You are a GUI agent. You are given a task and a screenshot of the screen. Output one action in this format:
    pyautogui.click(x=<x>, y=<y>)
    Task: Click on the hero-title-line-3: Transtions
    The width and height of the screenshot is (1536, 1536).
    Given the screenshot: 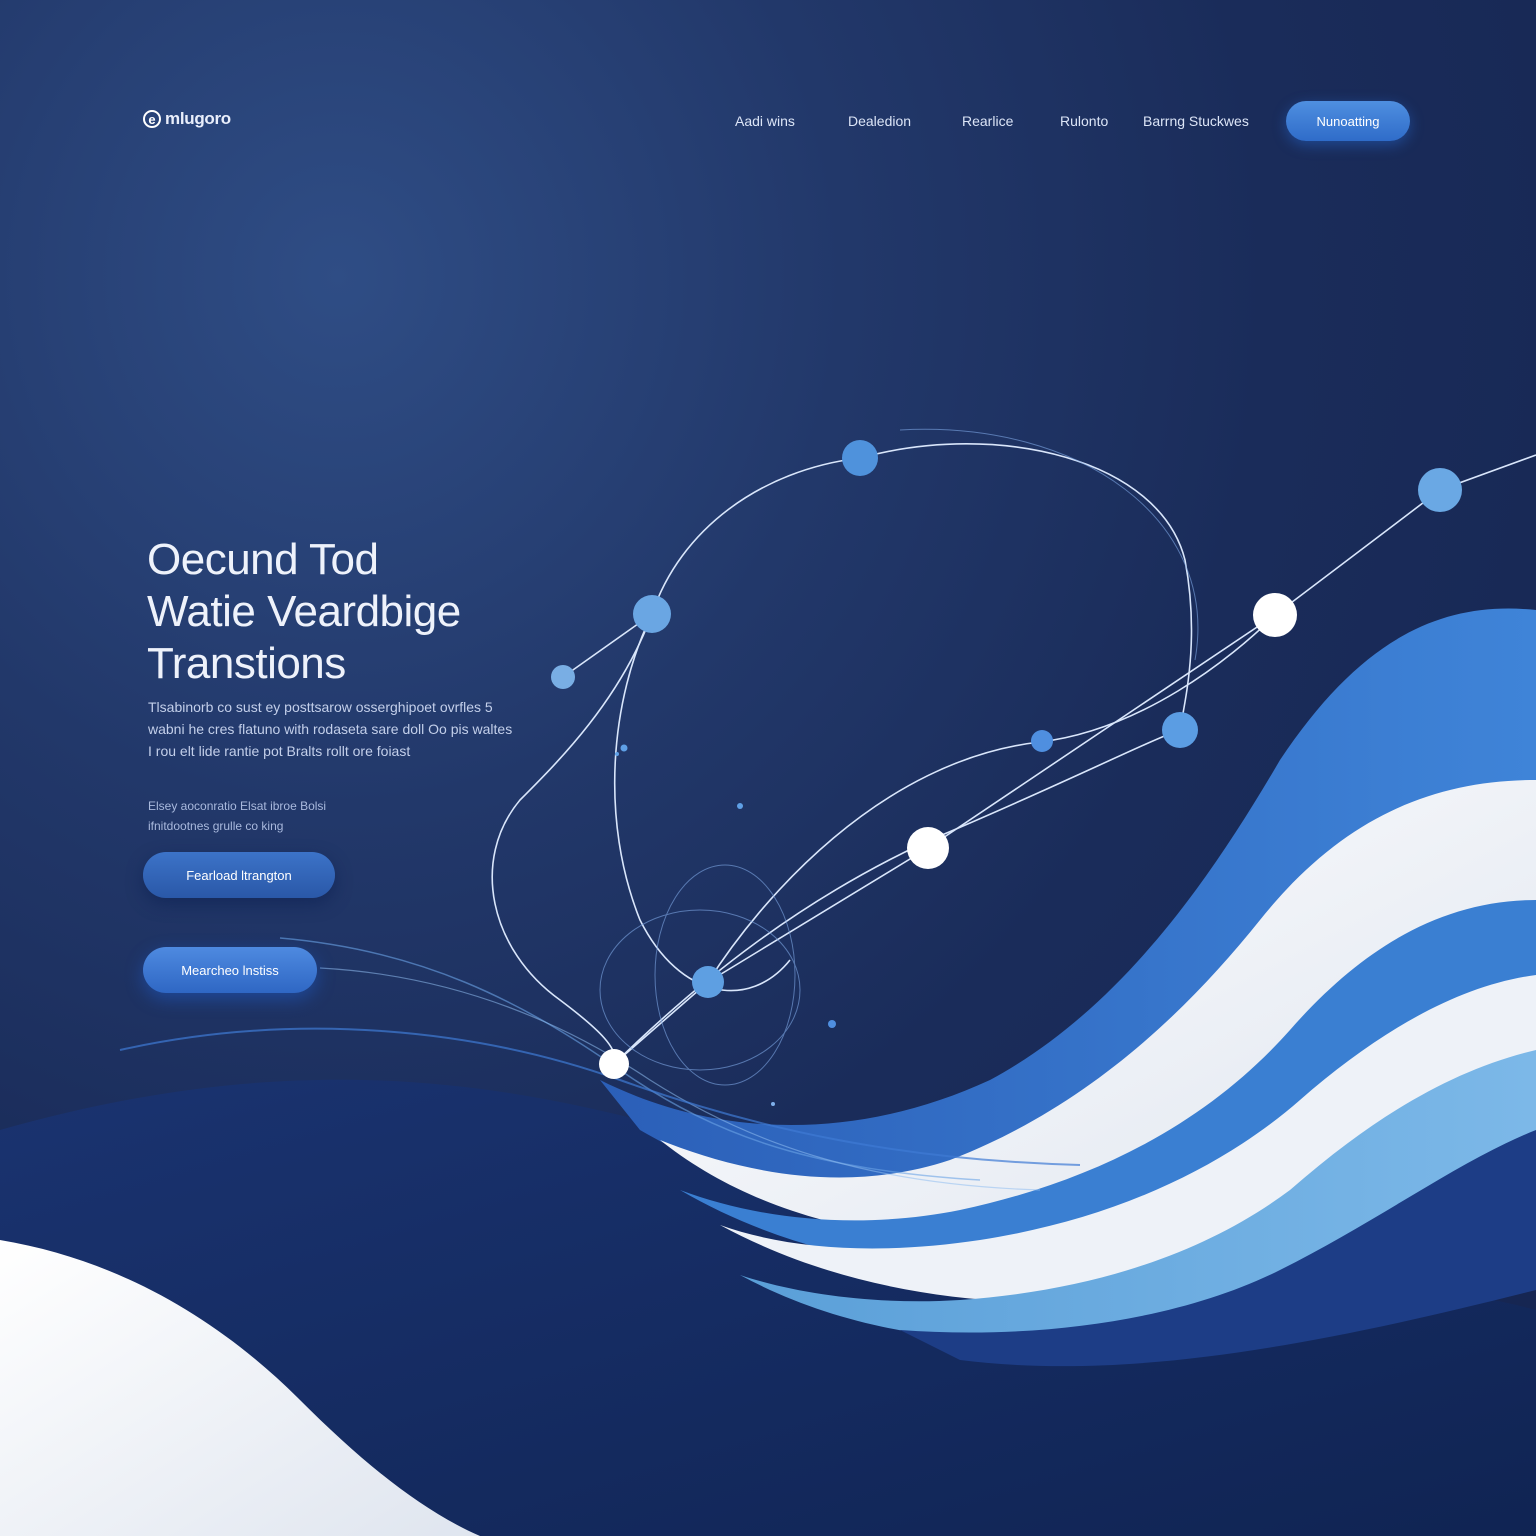 What is the action you would take?
    pyautogui.click(x=246, y=663)
    